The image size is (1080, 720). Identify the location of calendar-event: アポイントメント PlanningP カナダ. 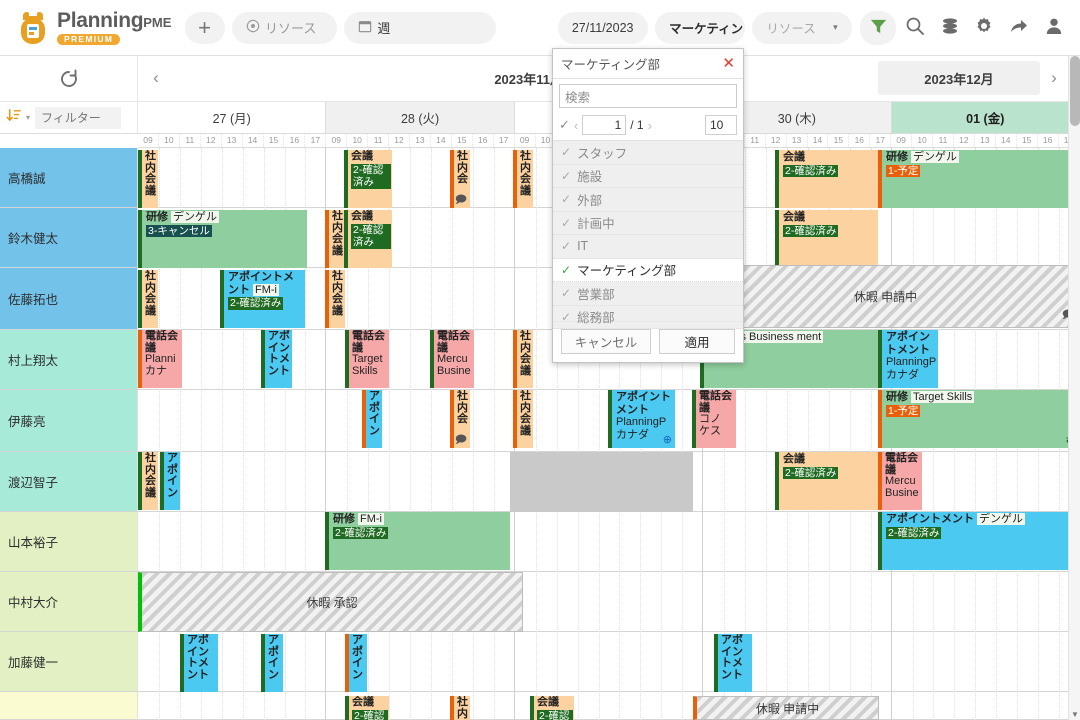
(908, 359).